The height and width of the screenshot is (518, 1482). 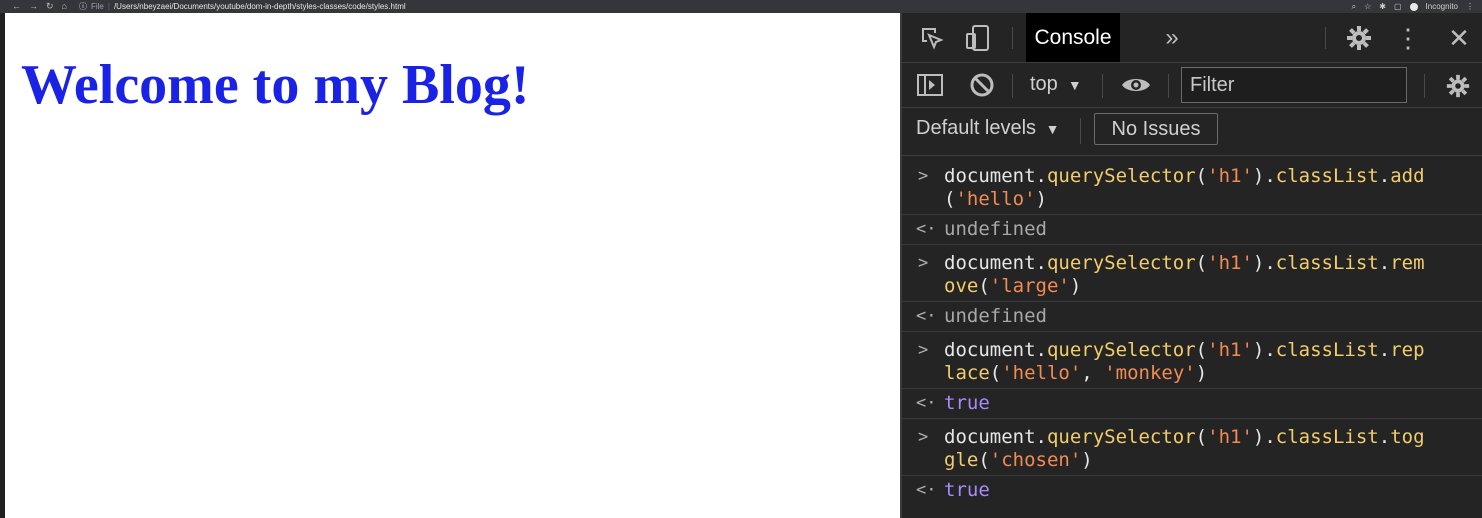 I want to click on page-heading: Welcome to my Blog!, so click(x=275, y=85).